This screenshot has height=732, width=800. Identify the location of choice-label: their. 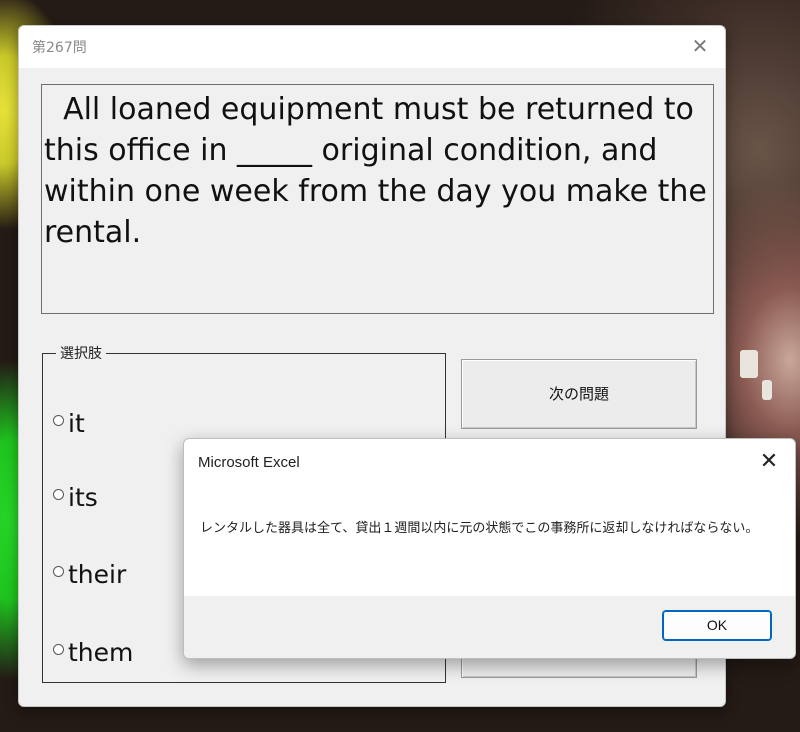
(97, 574).